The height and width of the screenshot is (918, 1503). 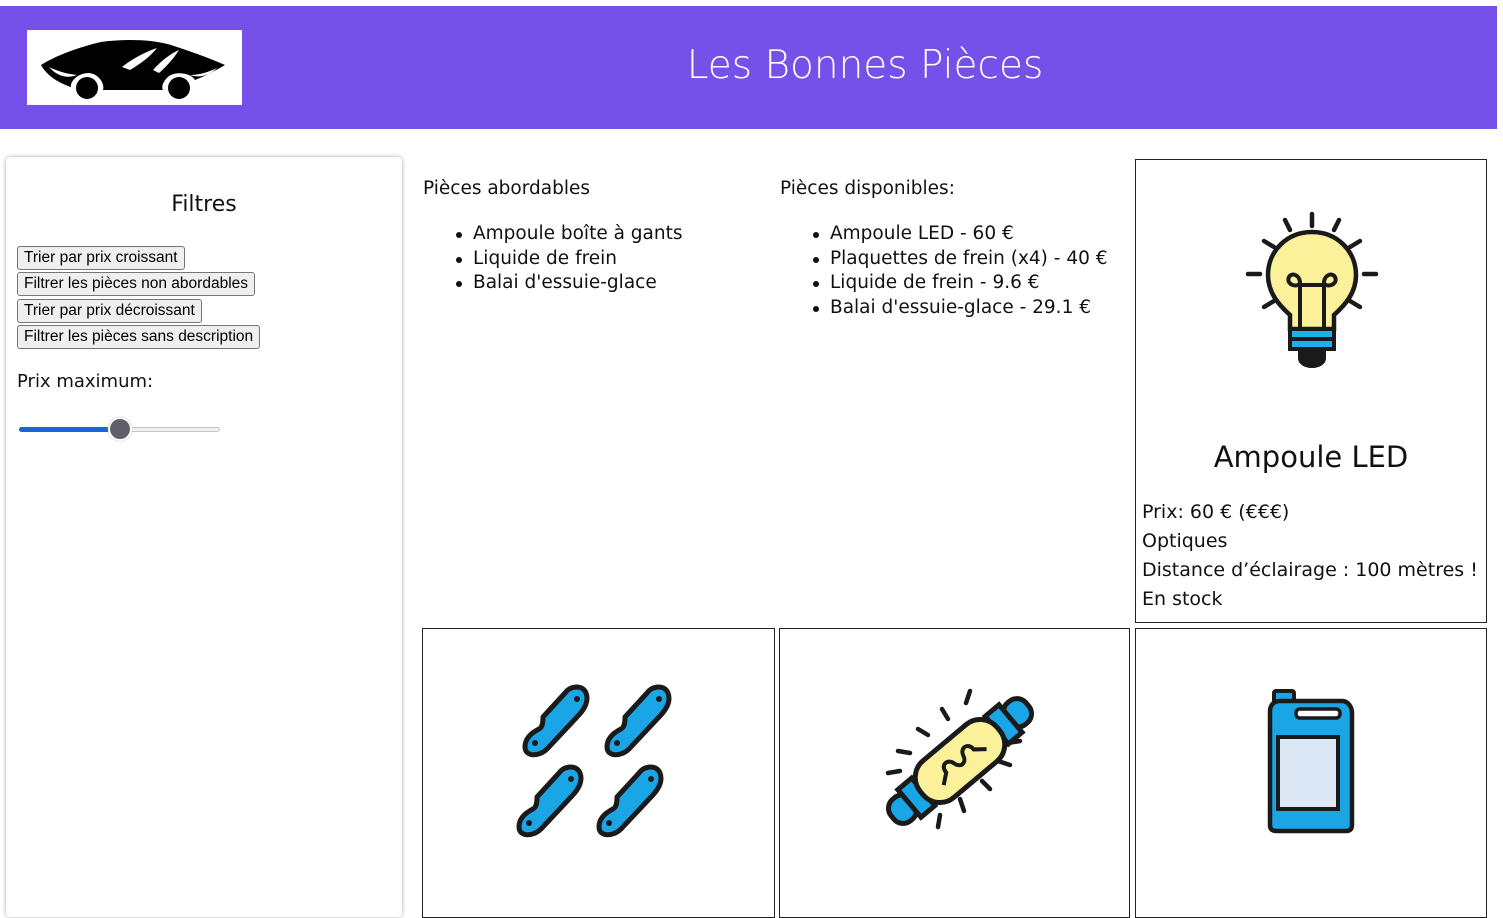 What do you see at coordinates (1185, 541) in the screenshot?
I see `card-category: Optiques` at bounding box center [1185, 541].